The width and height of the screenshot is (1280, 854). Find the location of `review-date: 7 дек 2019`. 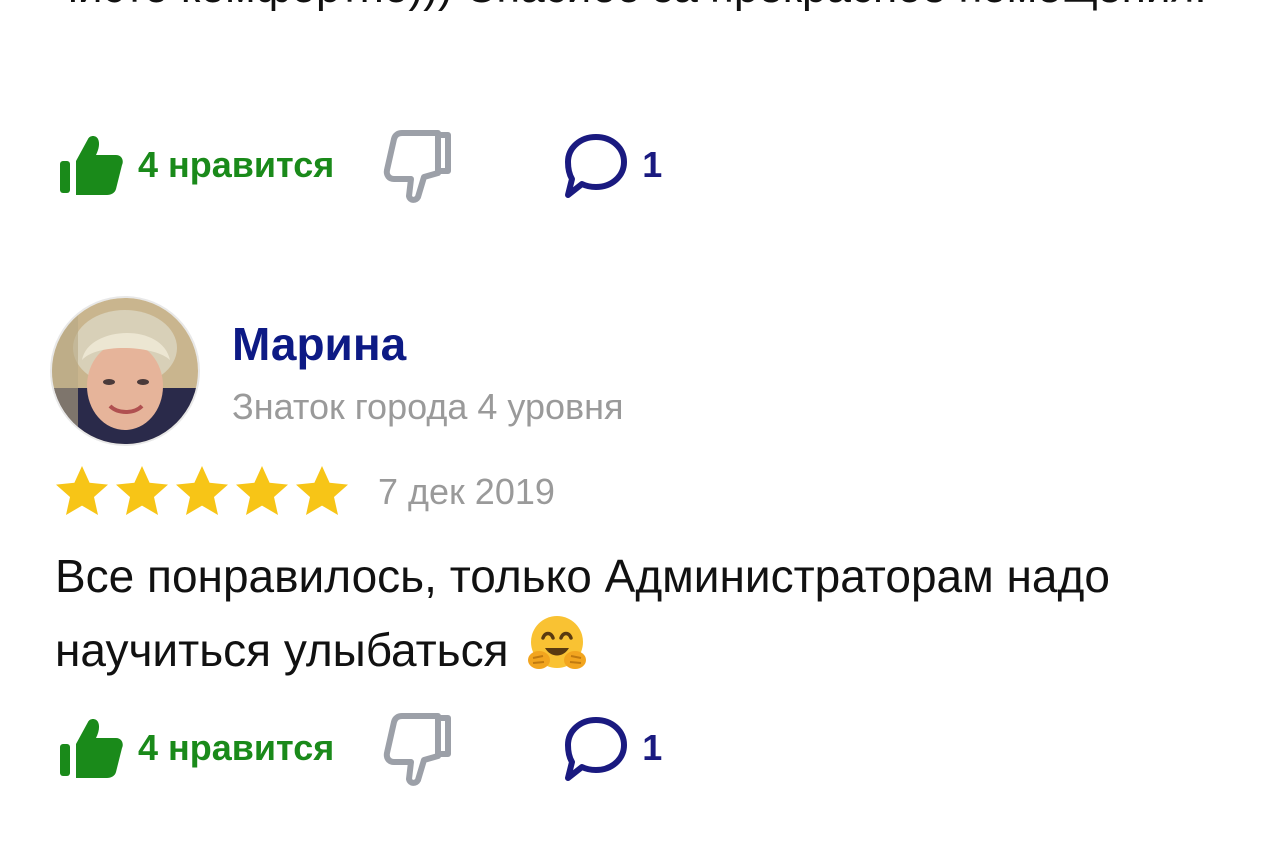

review-date: 7 дек 2019 is located at coordinates (466, 491).